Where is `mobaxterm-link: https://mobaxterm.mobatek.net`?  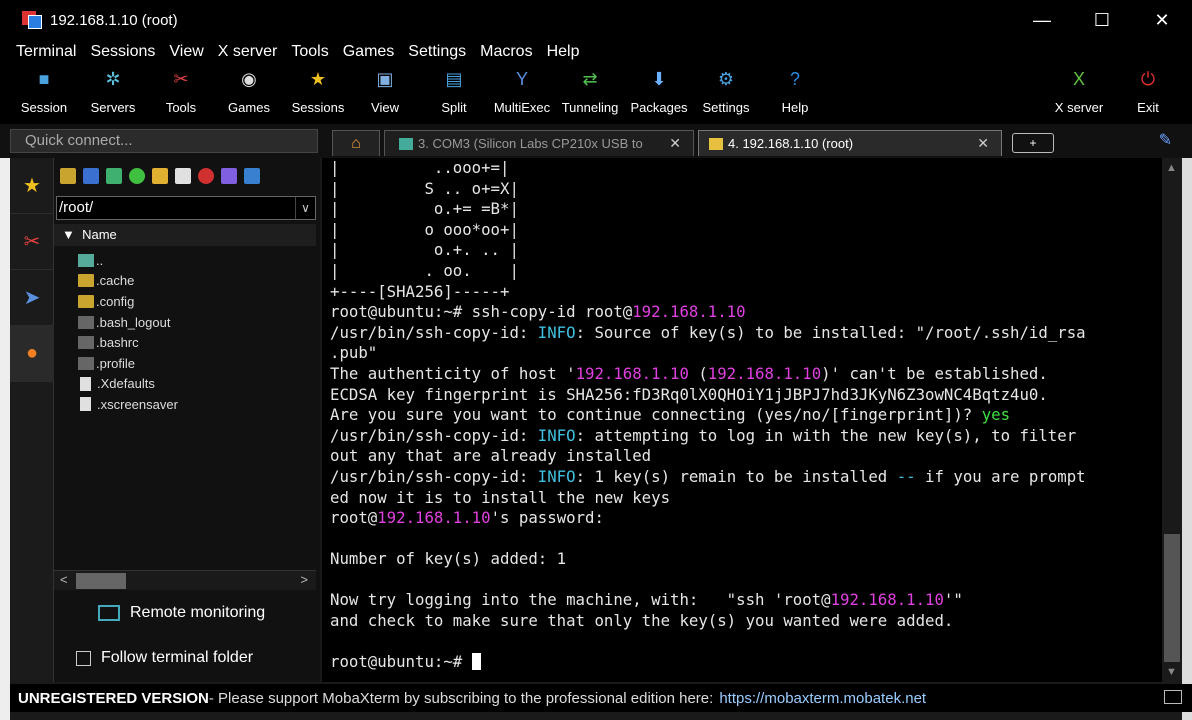 mobaxterm-link: https://mobaxterm.mobatek.net is located at coordinates (822, 698).